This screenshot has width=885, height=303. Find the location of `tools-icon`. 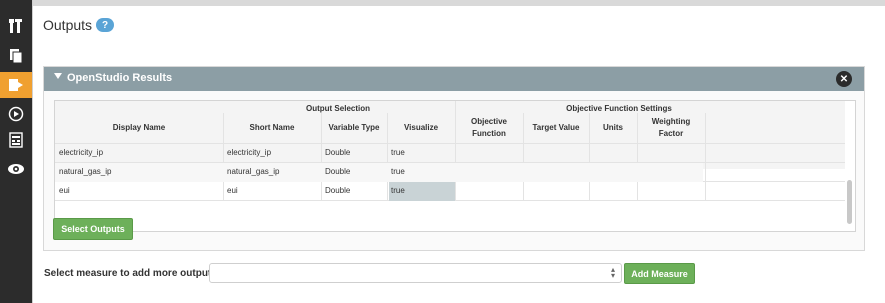

tools-icon is located at coordinates (16, 26).